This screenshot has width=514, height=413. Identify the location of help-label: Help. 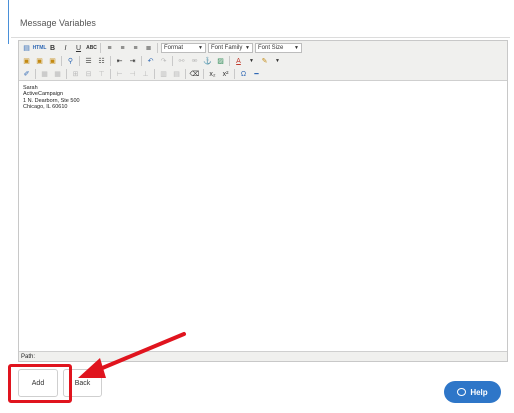
(479, 392).